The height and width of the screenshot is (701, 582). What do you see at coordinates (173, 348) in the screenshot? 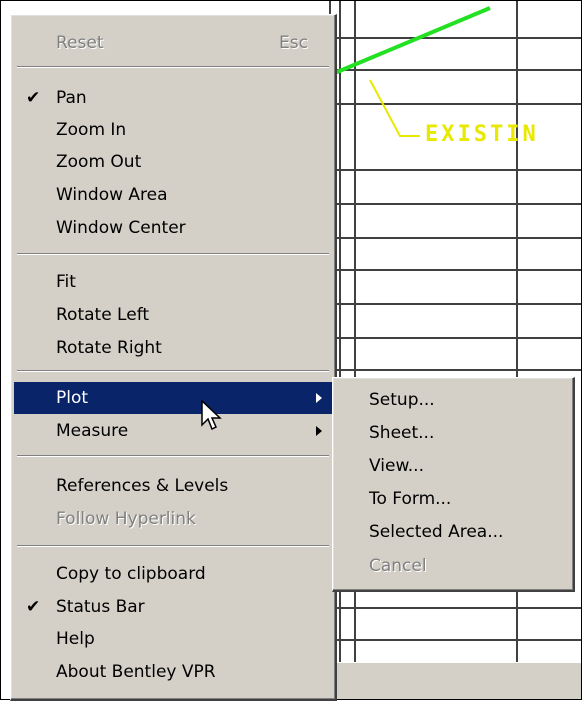
I see `menu-item-rotate-right: Rotate Right` at bounding box center [173, 348].